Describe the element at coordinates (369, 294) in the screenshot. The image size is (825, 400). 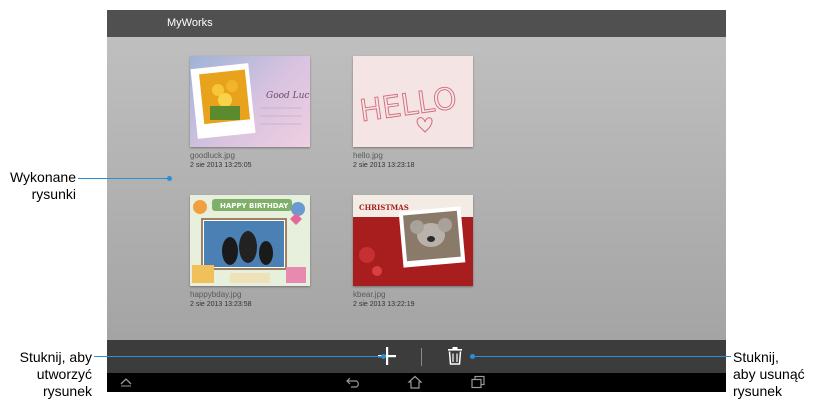
I see `file-name: kbear.jpg` at that location.